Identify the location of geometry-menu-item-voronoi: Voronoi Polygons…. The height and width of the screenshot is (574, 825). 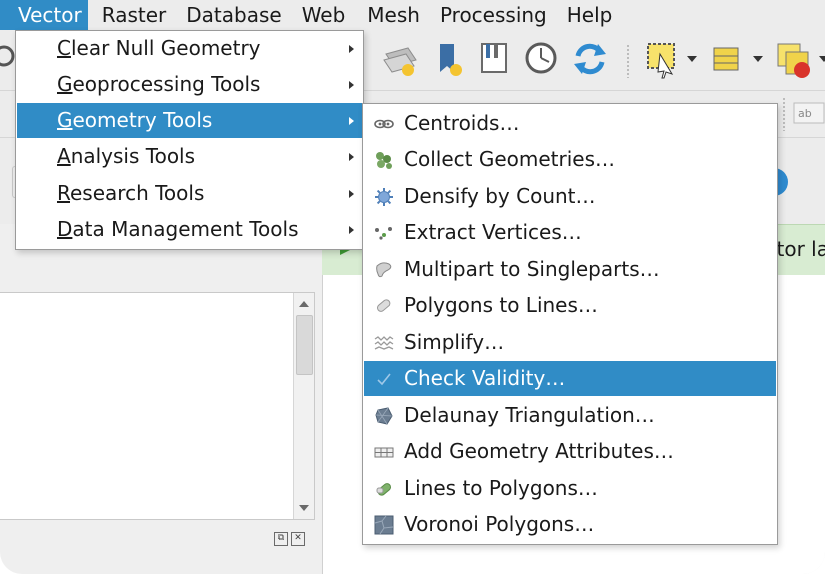
(570, 524).